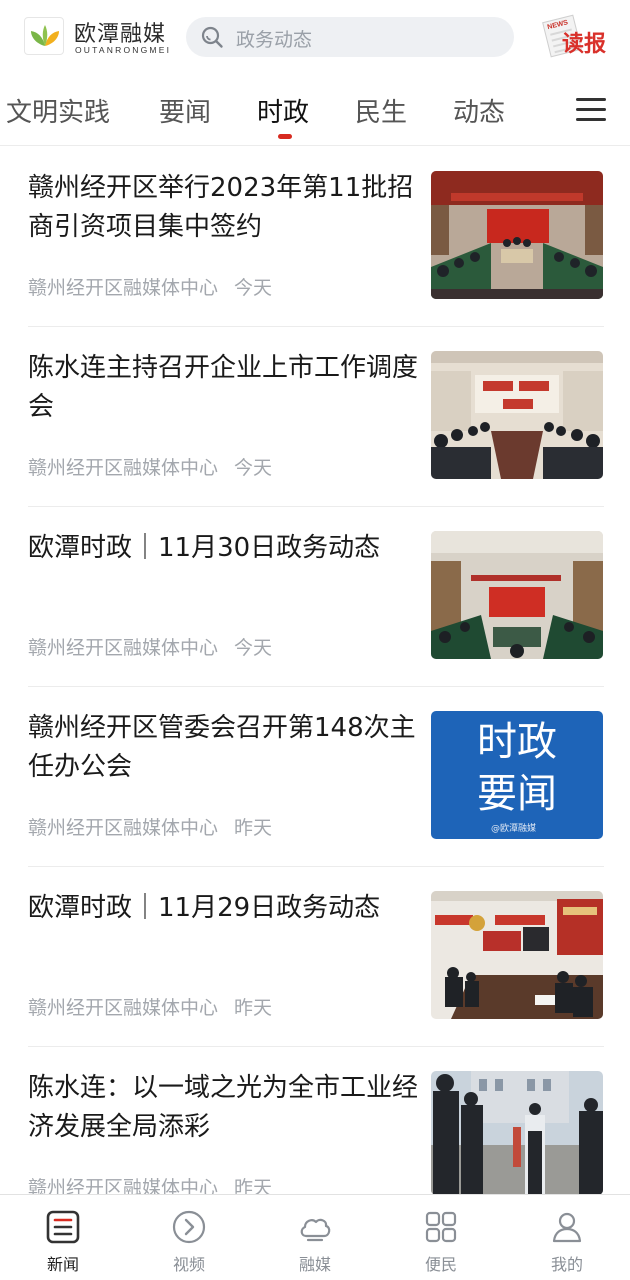 The width and height of the screenshot is (630, 1280). Describe the element at coordinates (316, 597) in the screenshot. I see `news-item: 欧潭时政｜11月30日政务动态 赣州经开区融媒体中心 今天` at that location.